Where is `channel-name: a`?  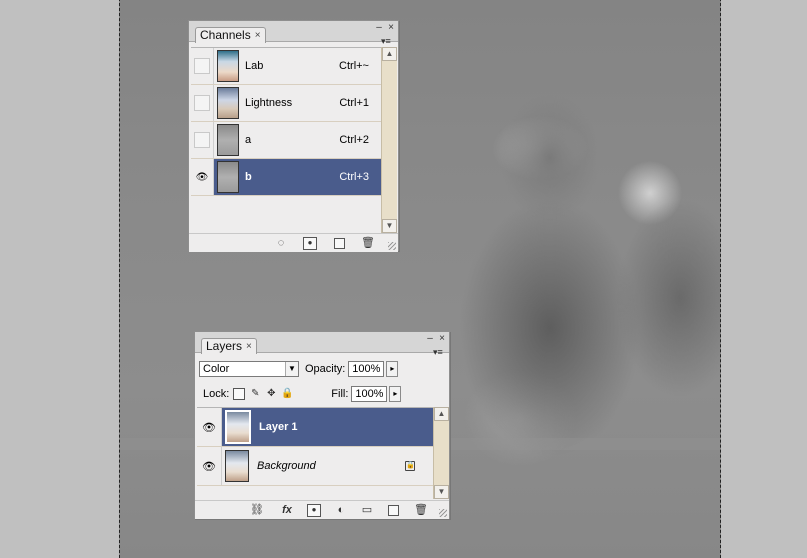
channel-name: a is located at coordinates (248, 140).